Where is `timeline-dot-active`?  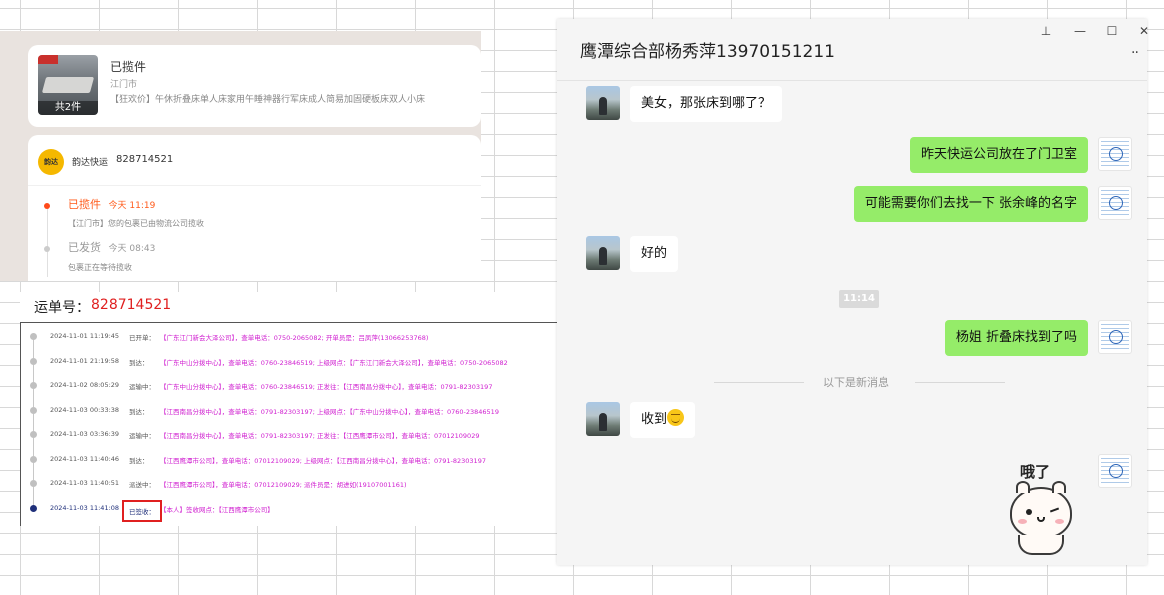 timeline-dot-active is located at coordinates (47, 206).